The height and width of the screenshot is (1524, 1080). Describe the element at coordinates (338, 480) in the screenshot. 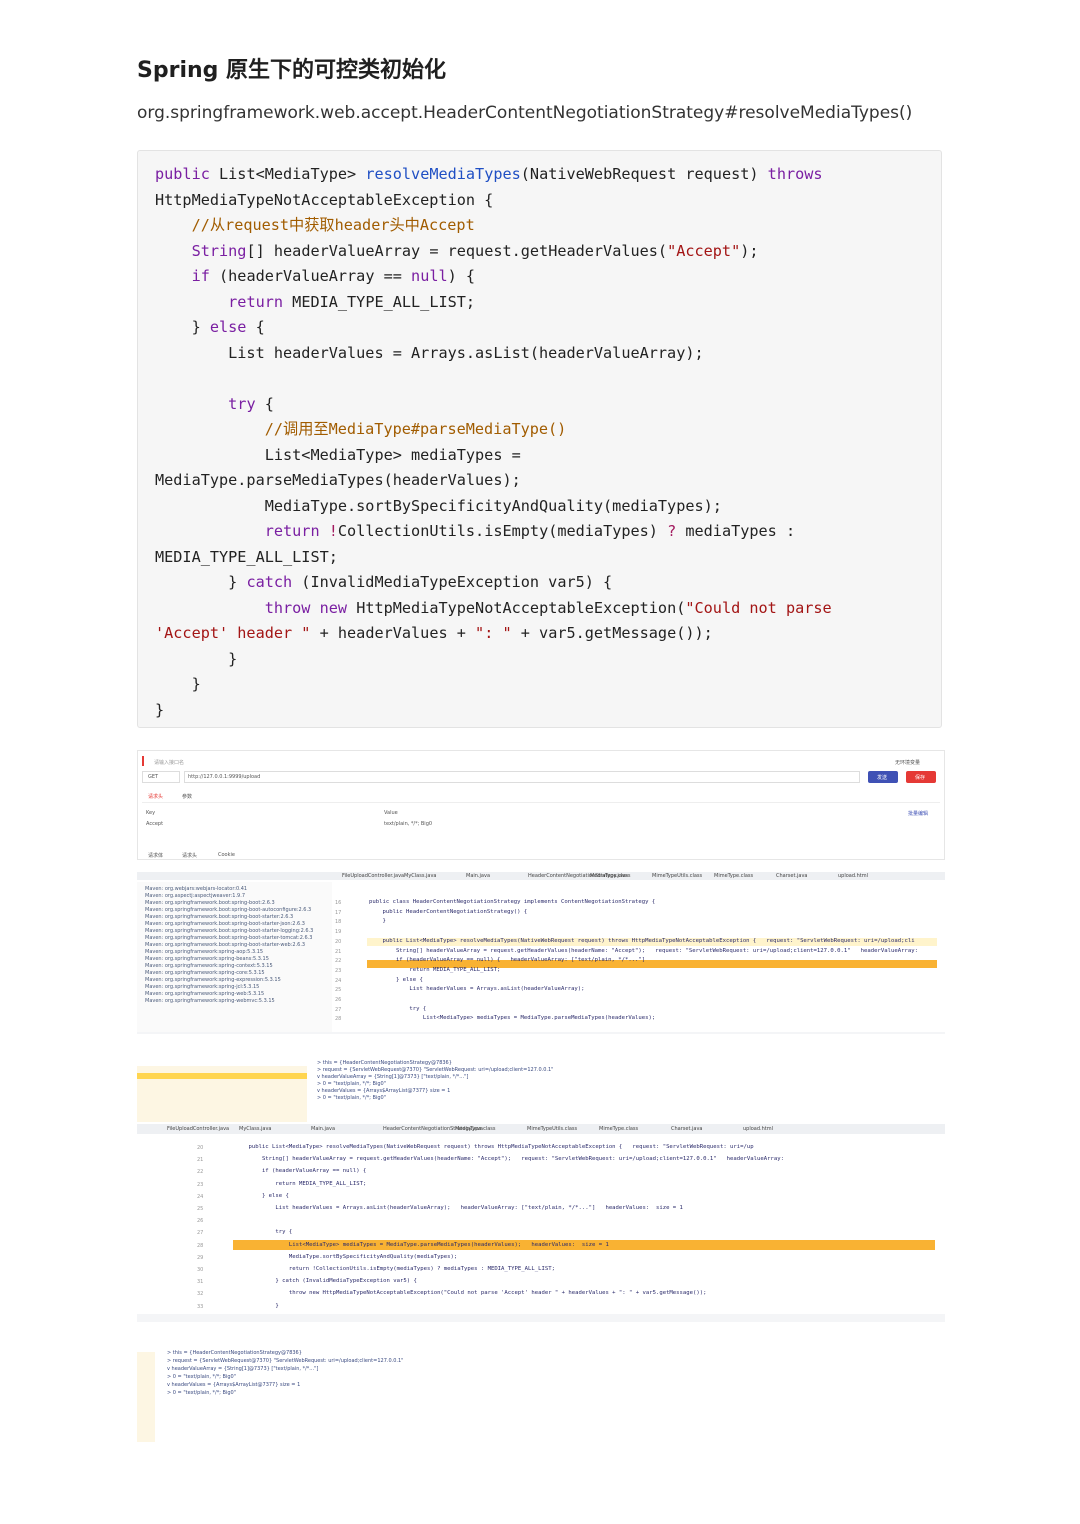

I see `code-token: MediaType.parseMediaTypes(headerValues);` at that location.